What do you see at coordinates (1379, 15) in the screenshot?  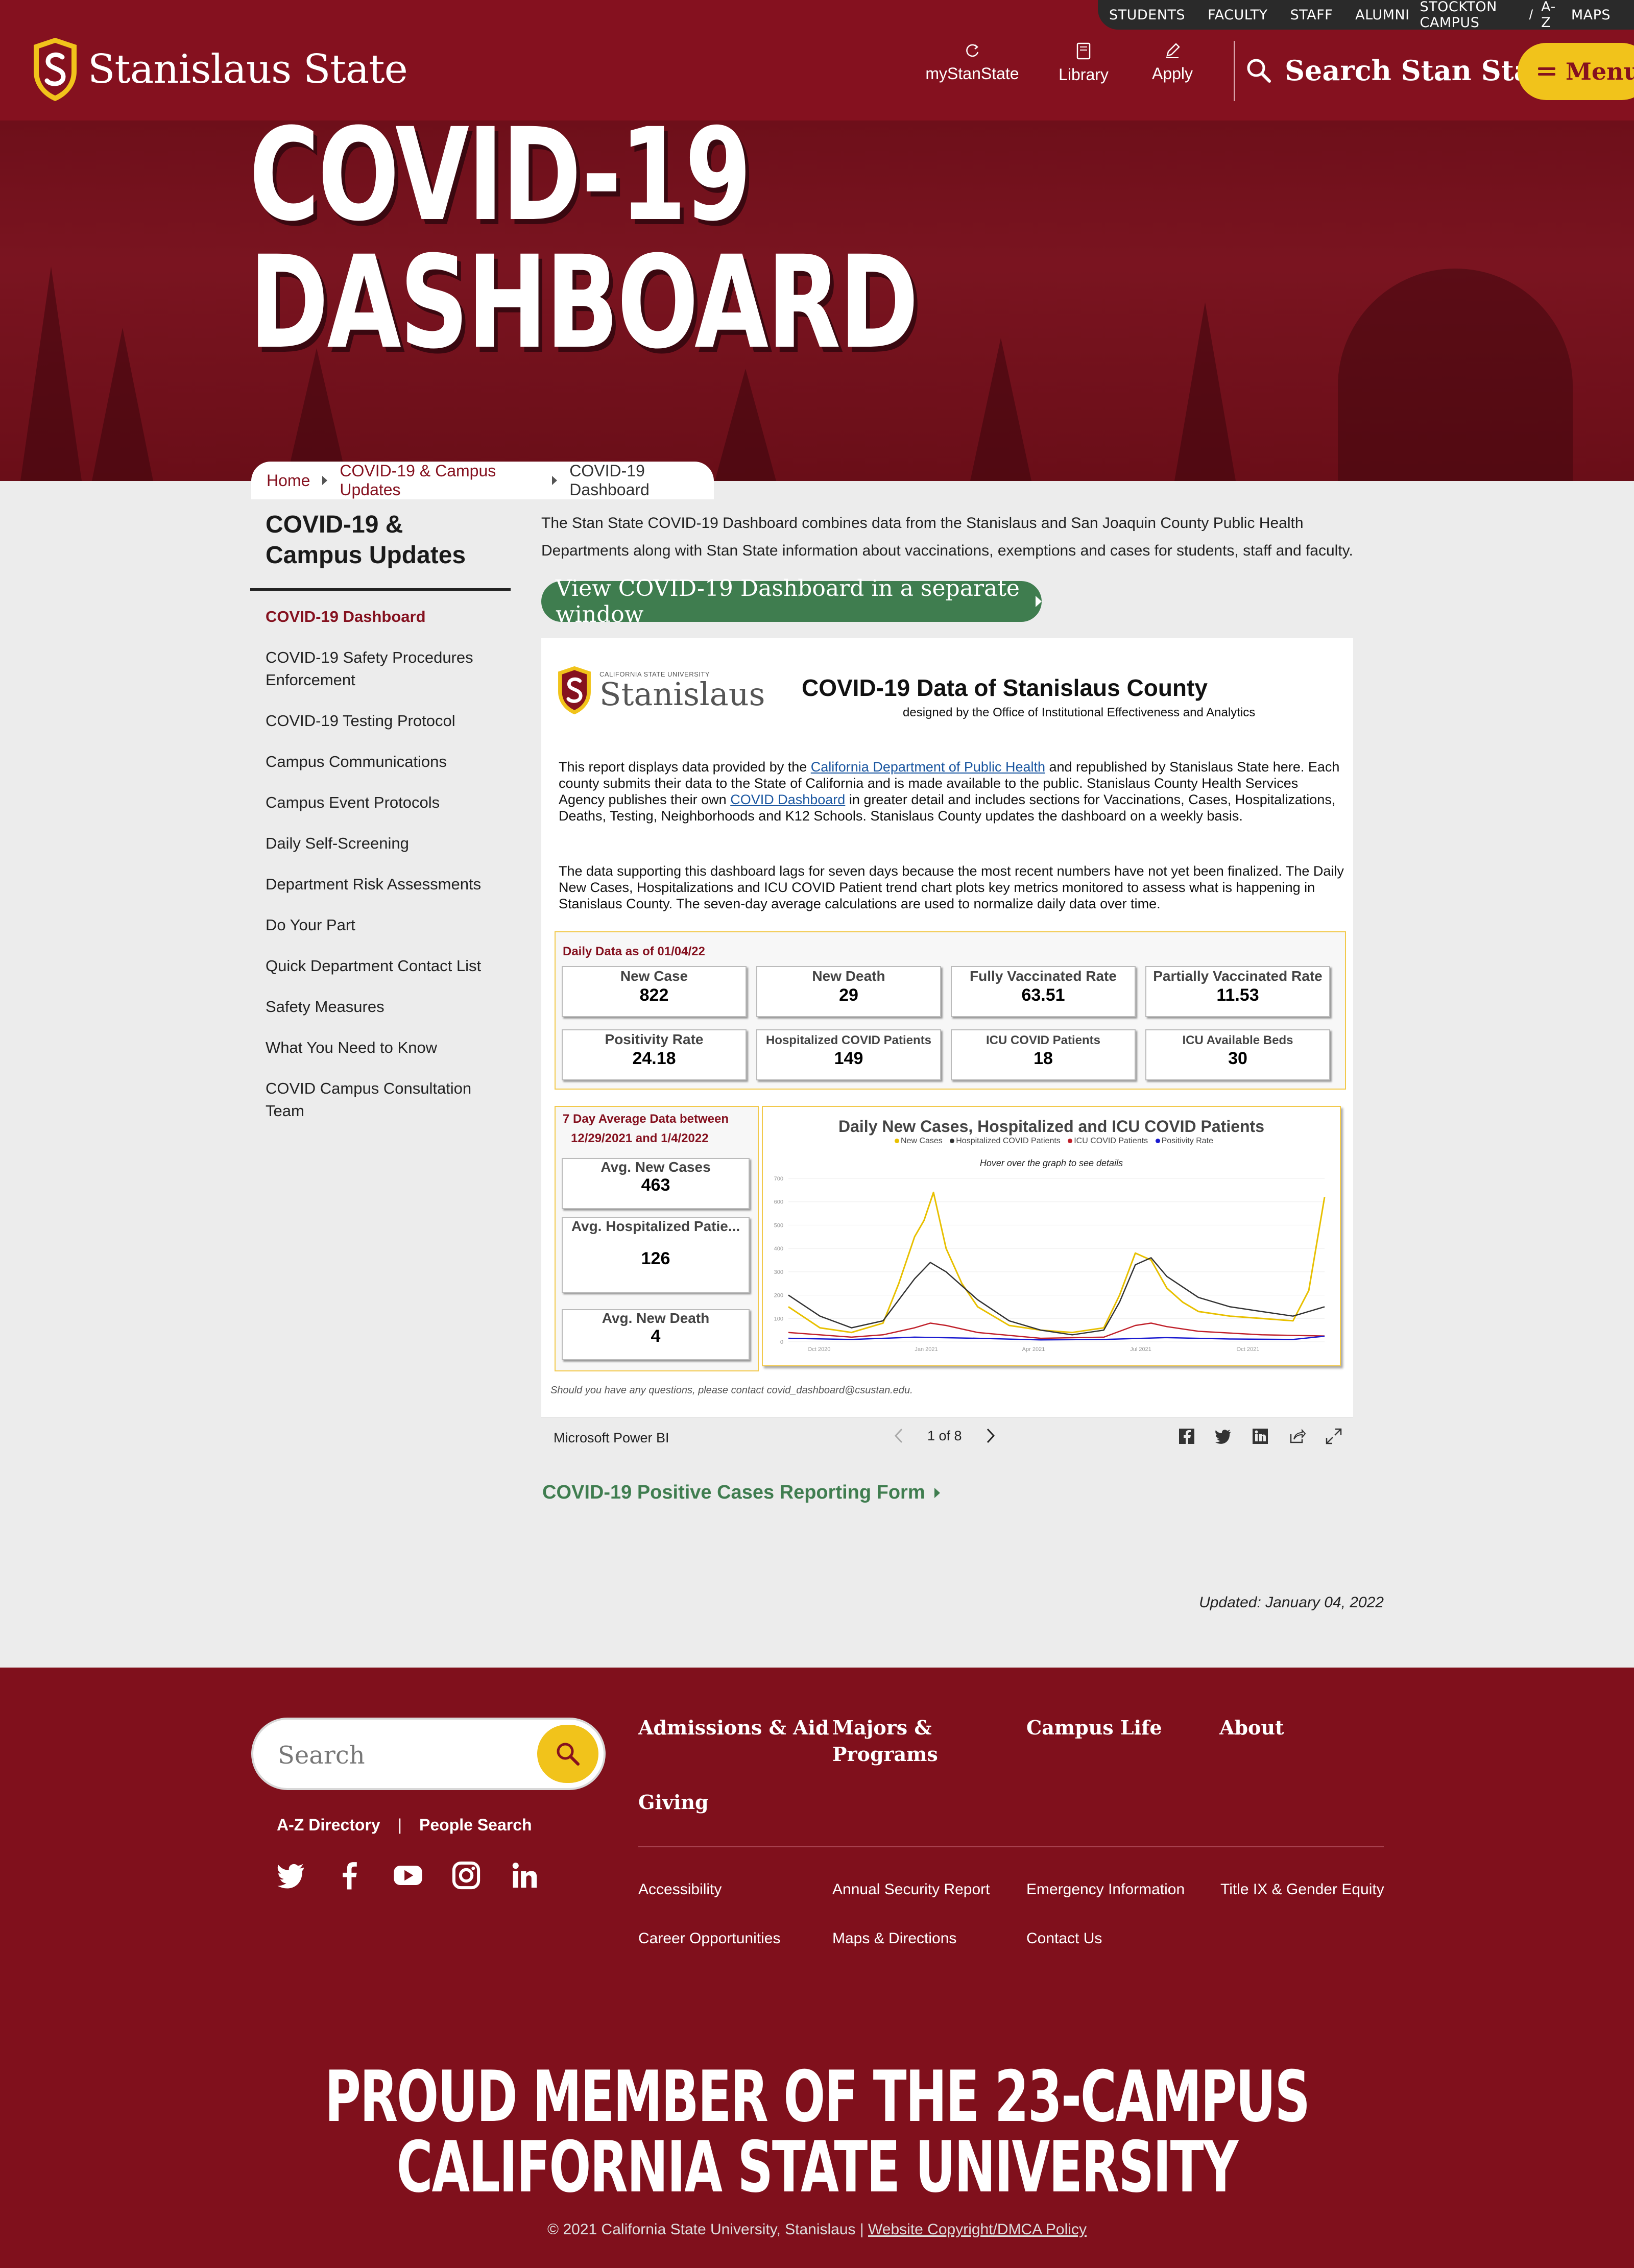 I see `utility-link-alumni: ALUMNI` at bounding box center [1379, 15].